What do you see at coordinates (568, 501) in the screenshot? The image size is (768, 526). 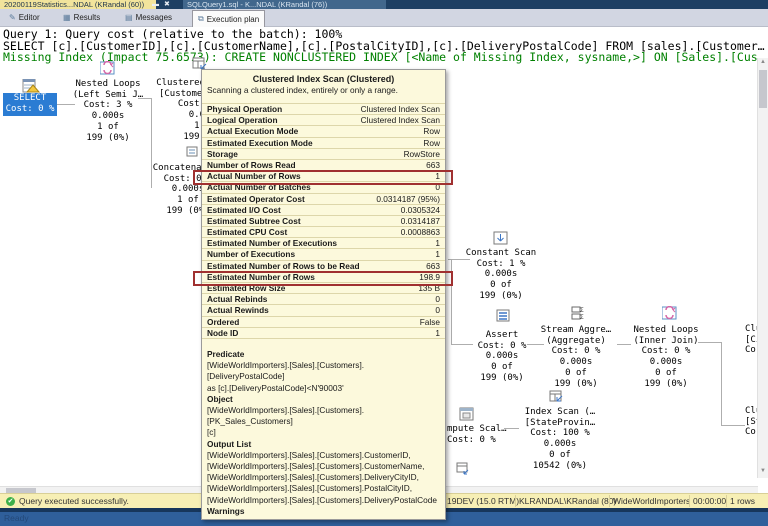 I see `status-login: KLRANDAL\KRandal (80)` at bounding box center [568, 501].